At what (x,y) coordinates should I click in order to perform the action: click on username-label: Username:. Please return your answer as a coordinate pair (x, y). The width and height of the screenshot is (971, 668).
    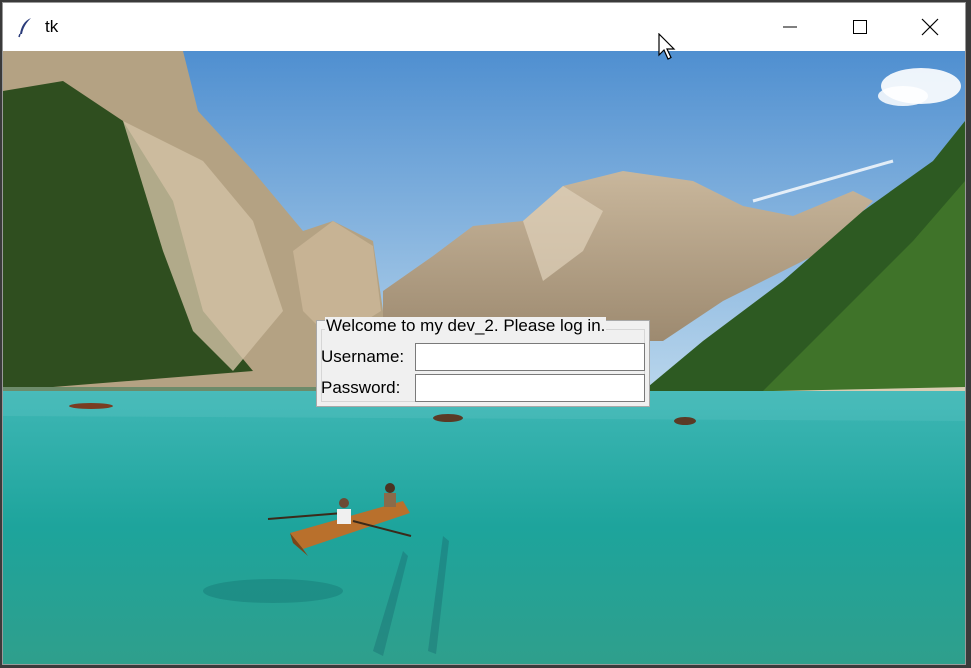
    Looking at the image, I should click on (363, 356).